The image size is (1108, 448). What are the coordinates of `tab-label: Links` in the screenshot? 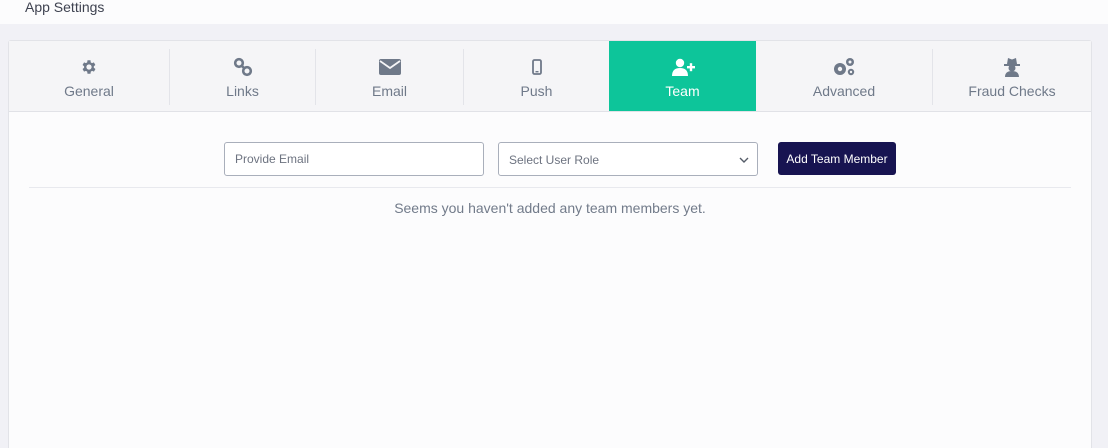 It's located at (242, 91).